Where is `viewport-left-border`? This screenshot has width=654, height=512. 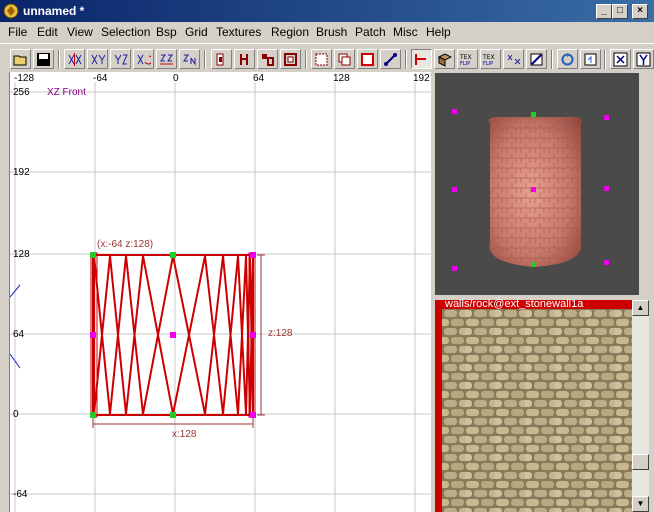 viewport-left-border is located at coordinates (5, 292).